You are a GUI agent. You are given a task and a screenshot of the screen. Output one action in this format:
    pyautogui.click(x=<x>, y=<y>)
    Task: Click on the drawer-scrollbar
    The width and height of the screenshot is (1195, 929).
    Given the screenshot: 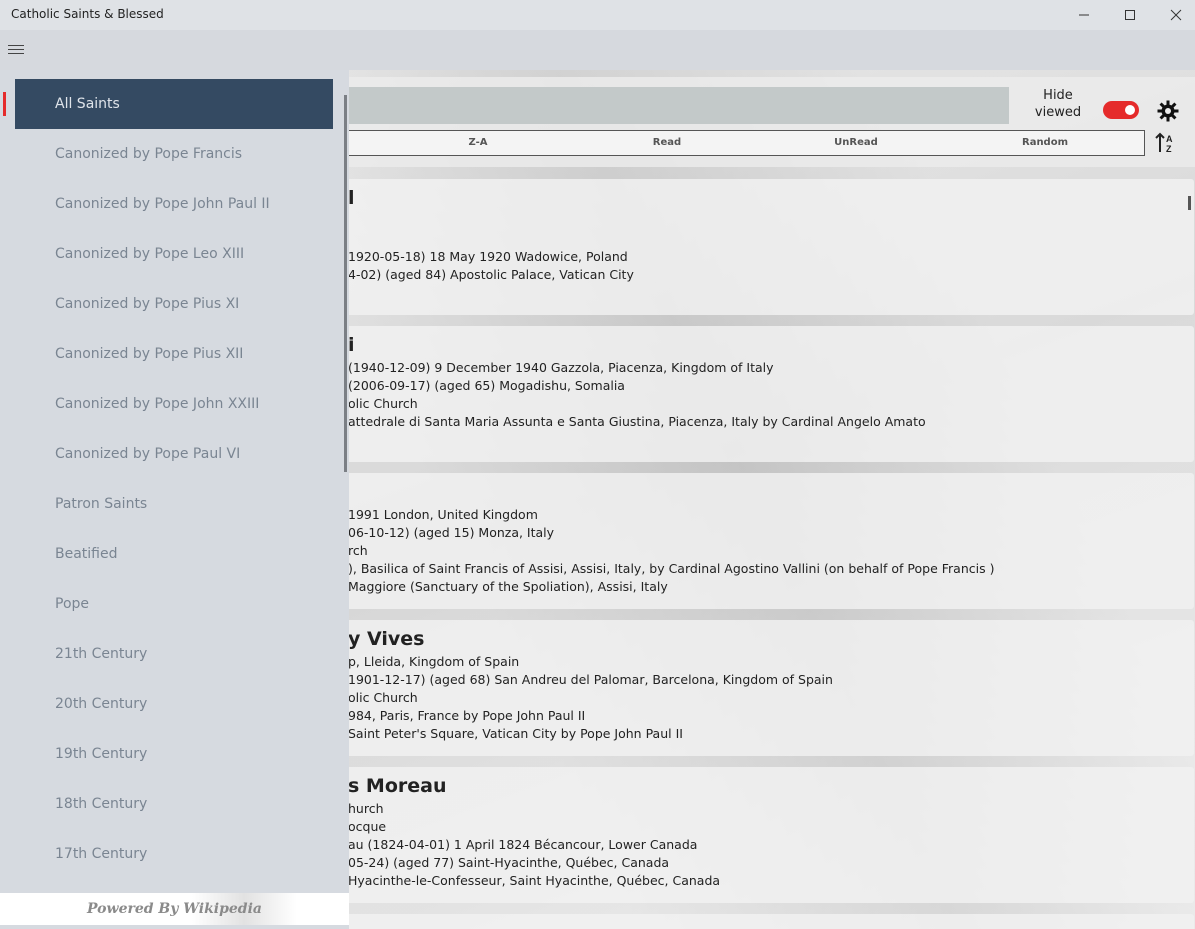 What is the action you would take?
    pyautogui.click(x=345, y=283)
    